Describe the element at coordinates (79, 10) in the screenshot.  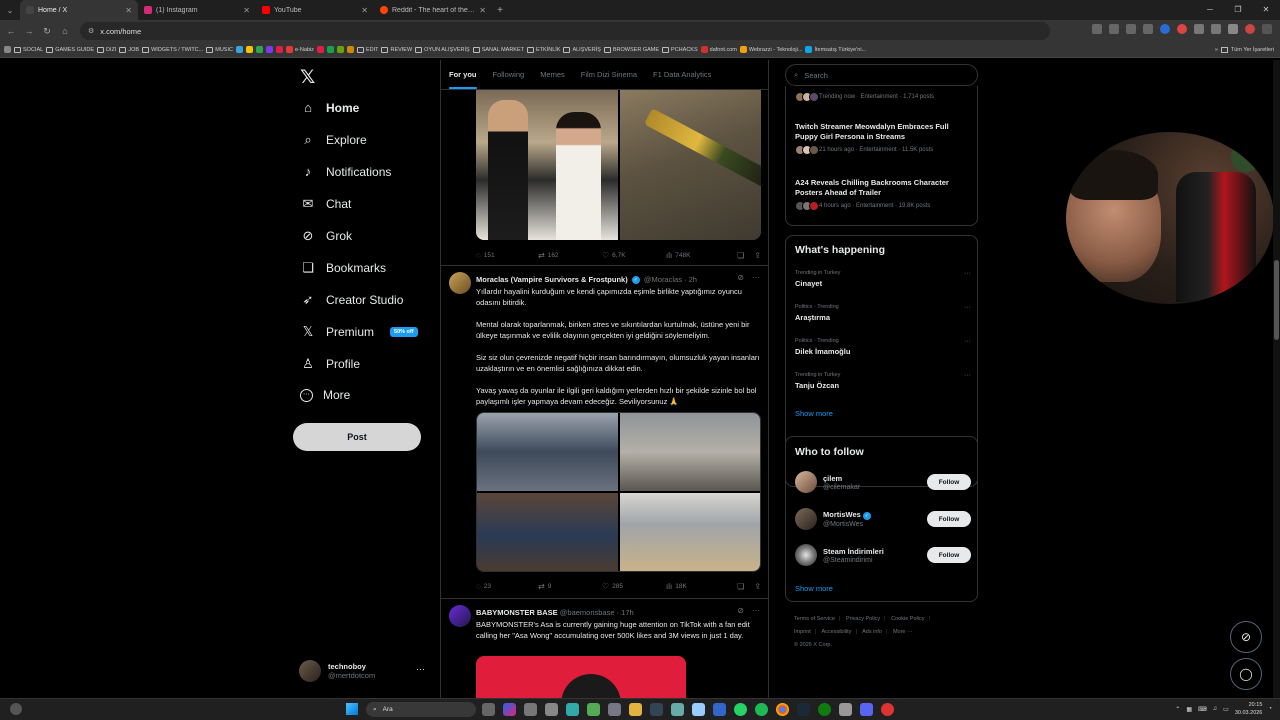
I see `browser-tab-home-x: Home / X ✕` at that location.